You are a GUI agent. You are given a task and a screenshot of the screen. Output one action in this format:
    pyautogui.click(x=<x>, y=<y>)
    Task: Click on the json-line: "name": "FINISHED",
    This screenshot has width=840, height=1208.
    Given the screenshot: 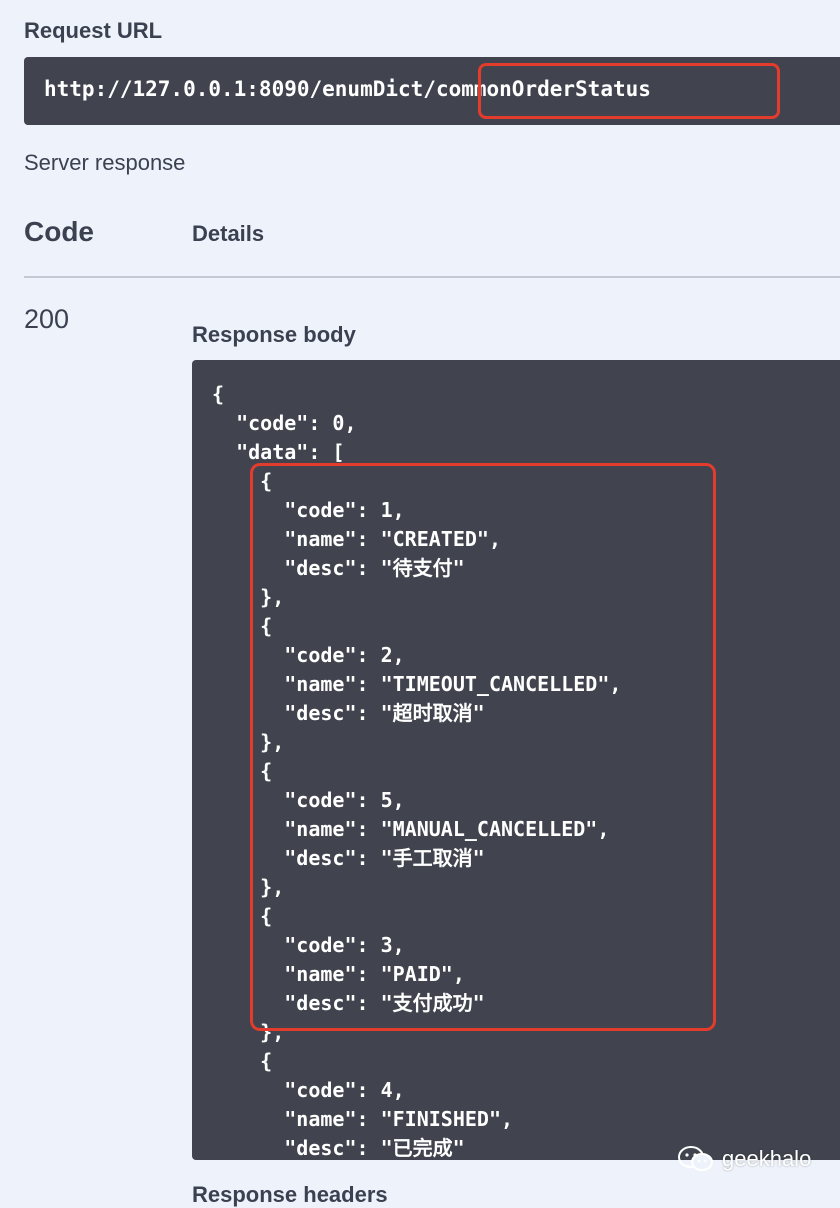 What is the action you would take?
    pyautogui.click(x=399, y=1119)
    